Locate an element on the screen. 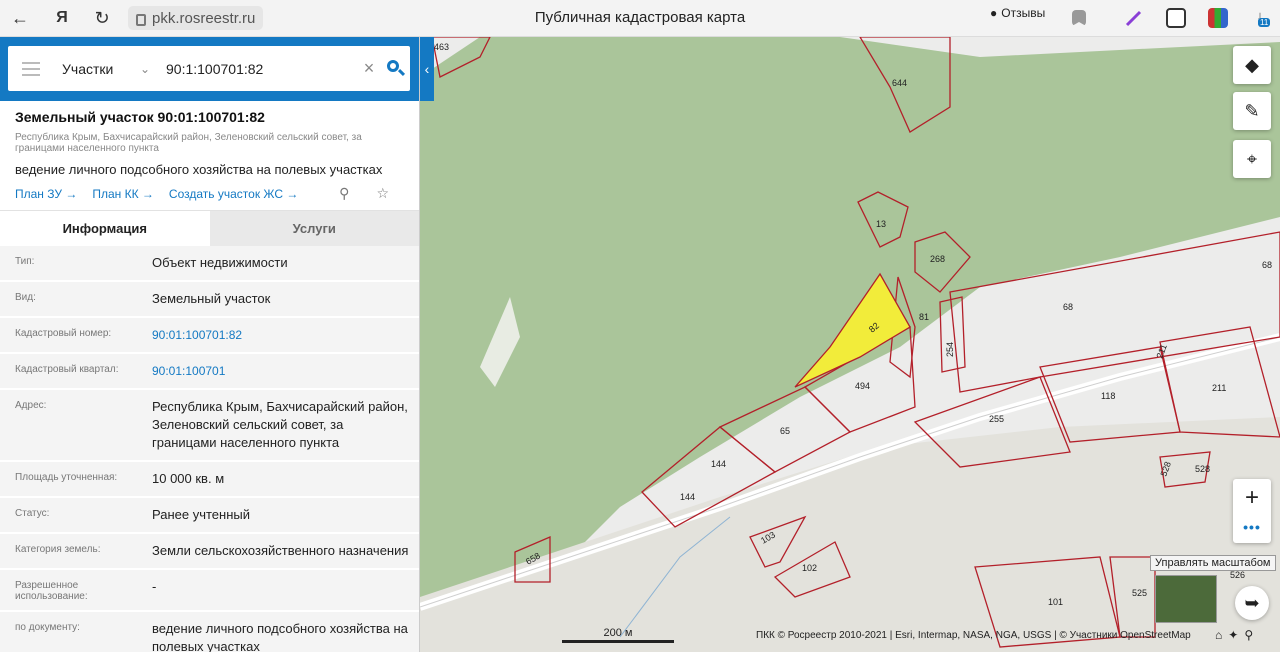 The image size is (1280, 652). search-box: Участки ⌄ 90:1:100701:82 × is located at coordinates (209, 68).